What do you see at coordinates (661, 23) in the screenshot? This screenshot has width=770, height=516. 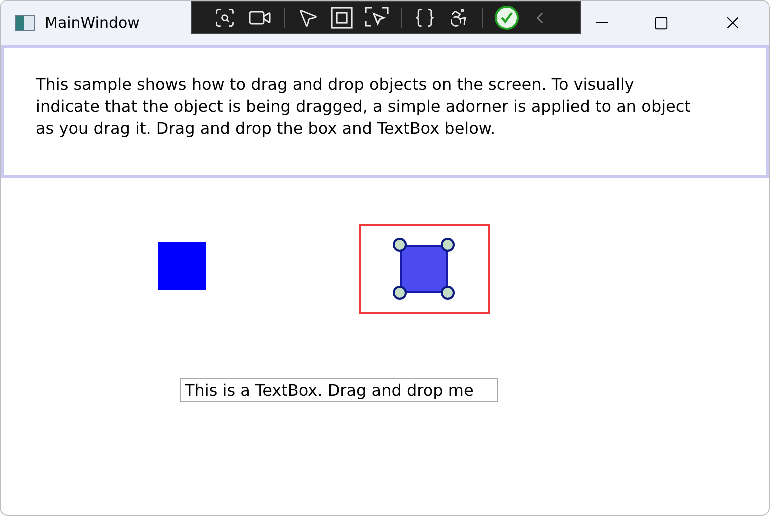 I see `maximize-icon` at bounding box center [661, 23].